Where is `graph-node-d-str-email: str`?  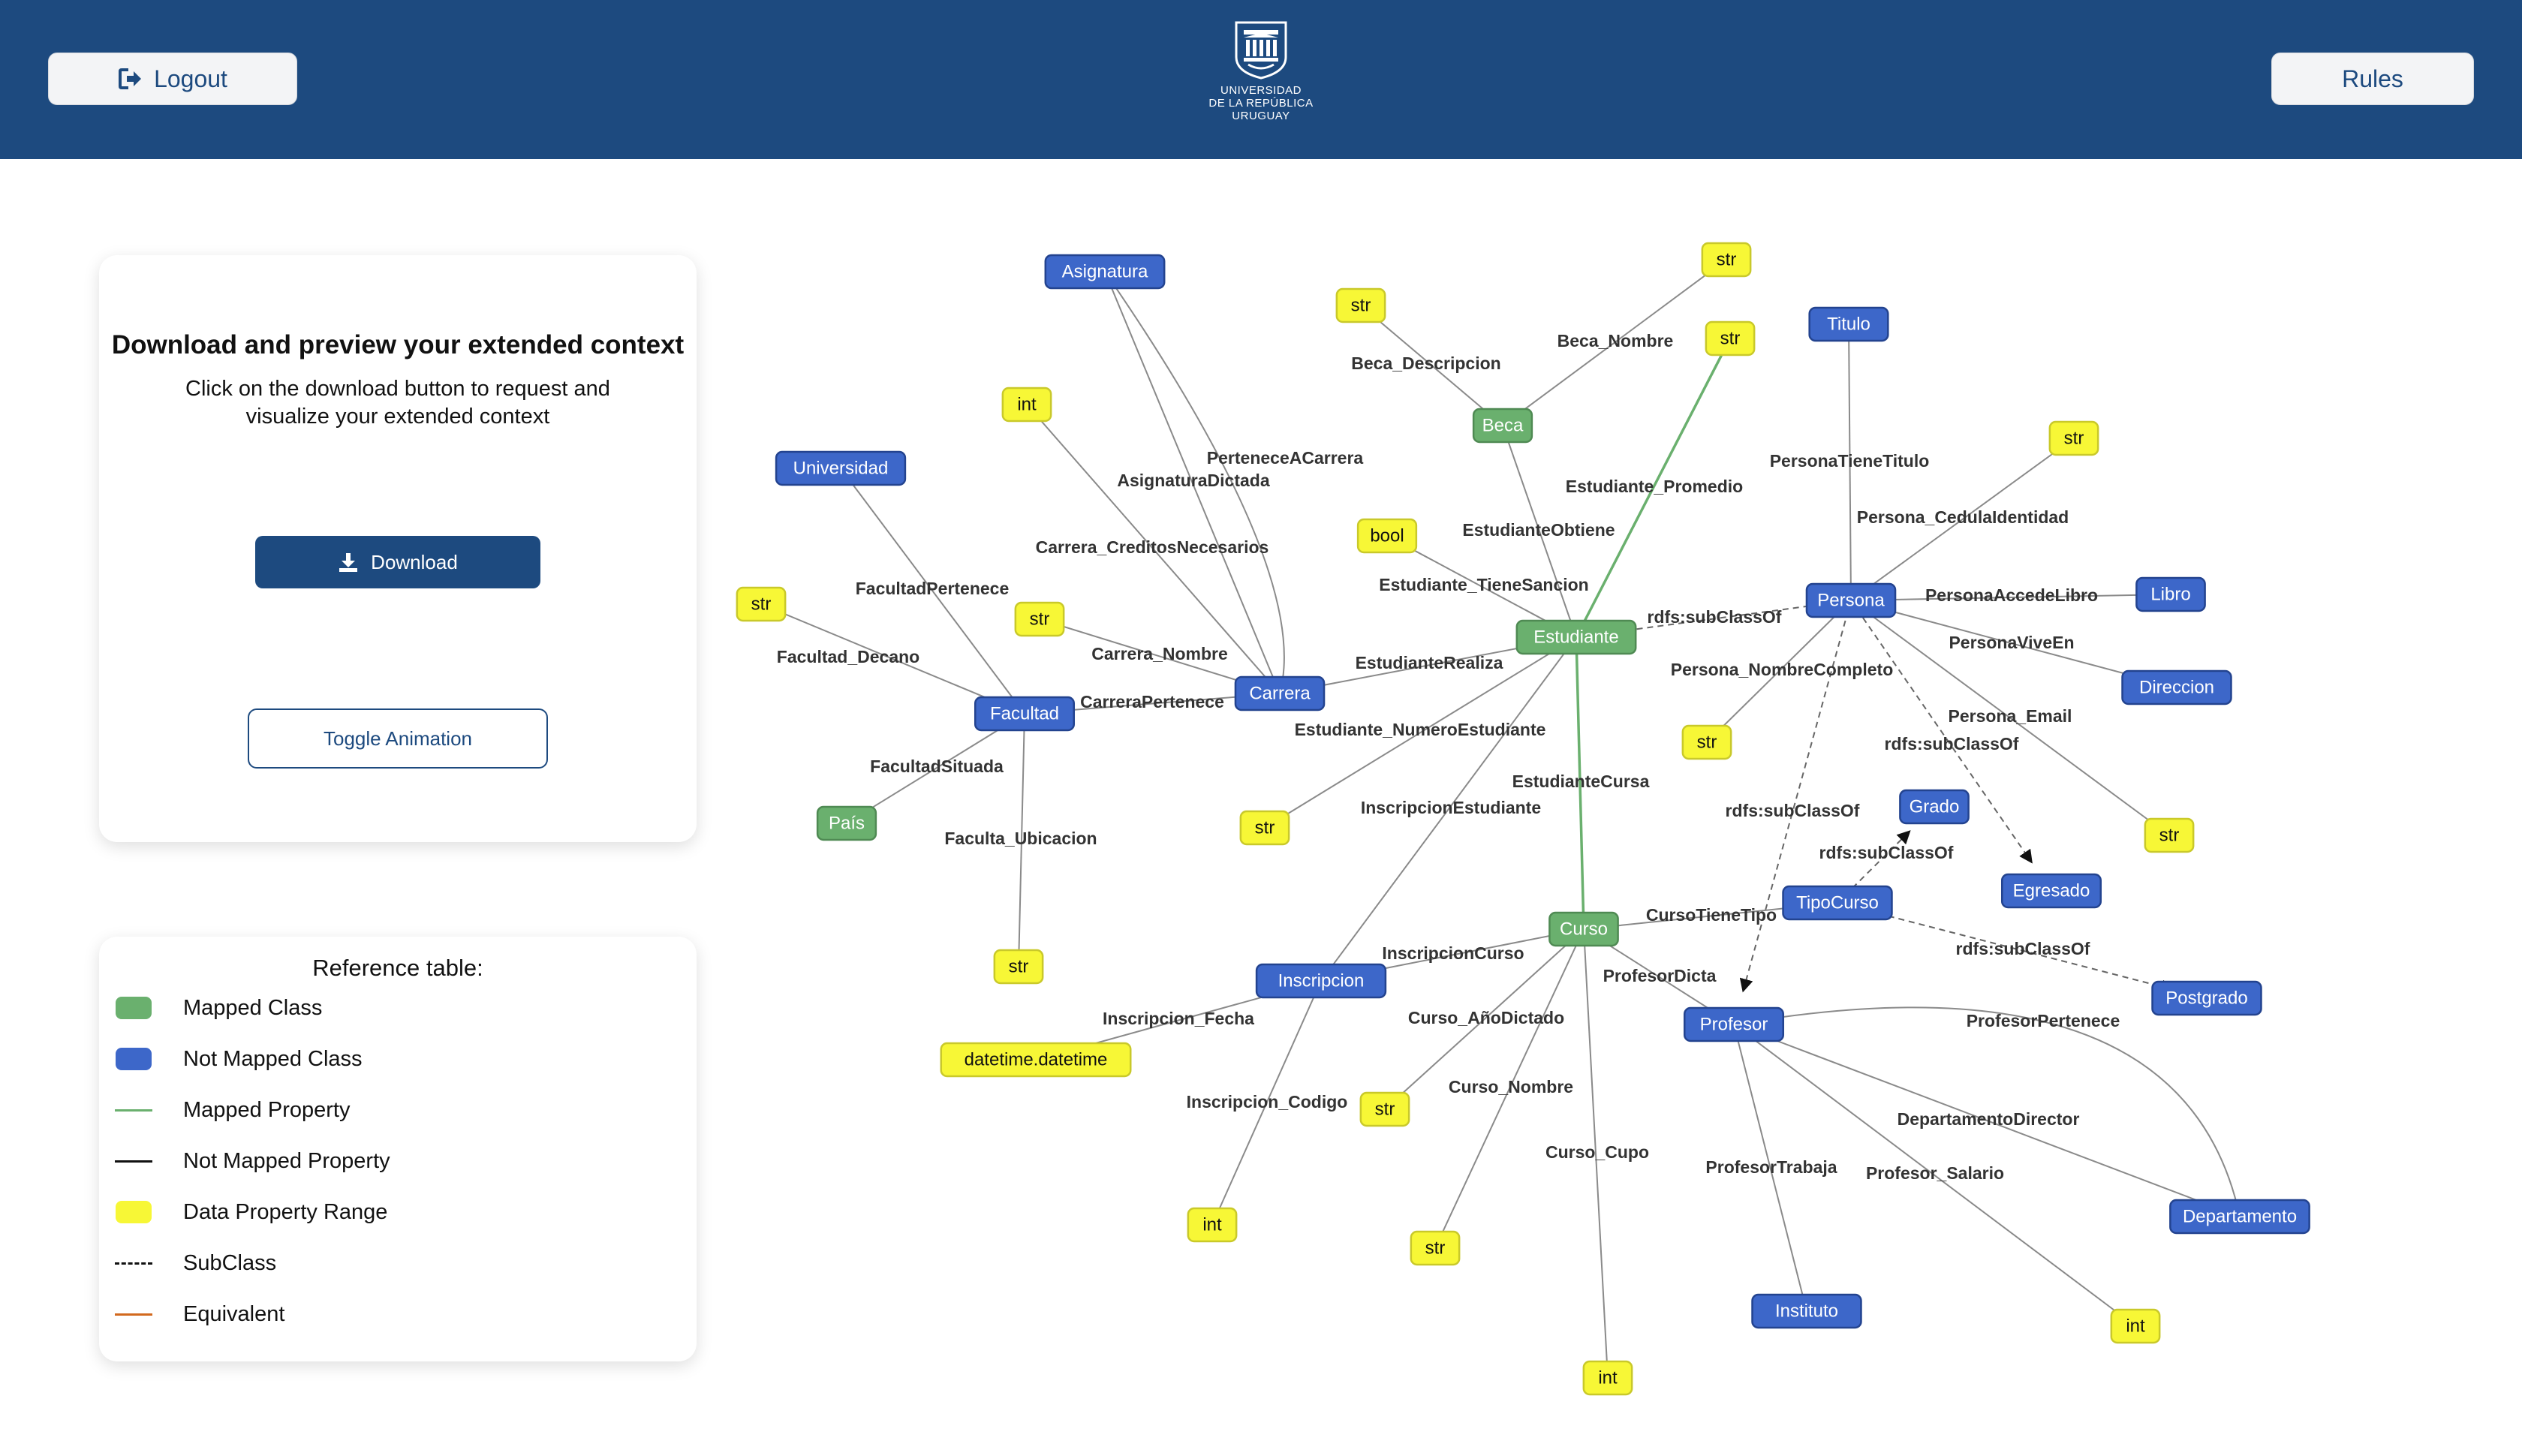
graph-node-d-str-email: str is located at coordinates (2169, 835).